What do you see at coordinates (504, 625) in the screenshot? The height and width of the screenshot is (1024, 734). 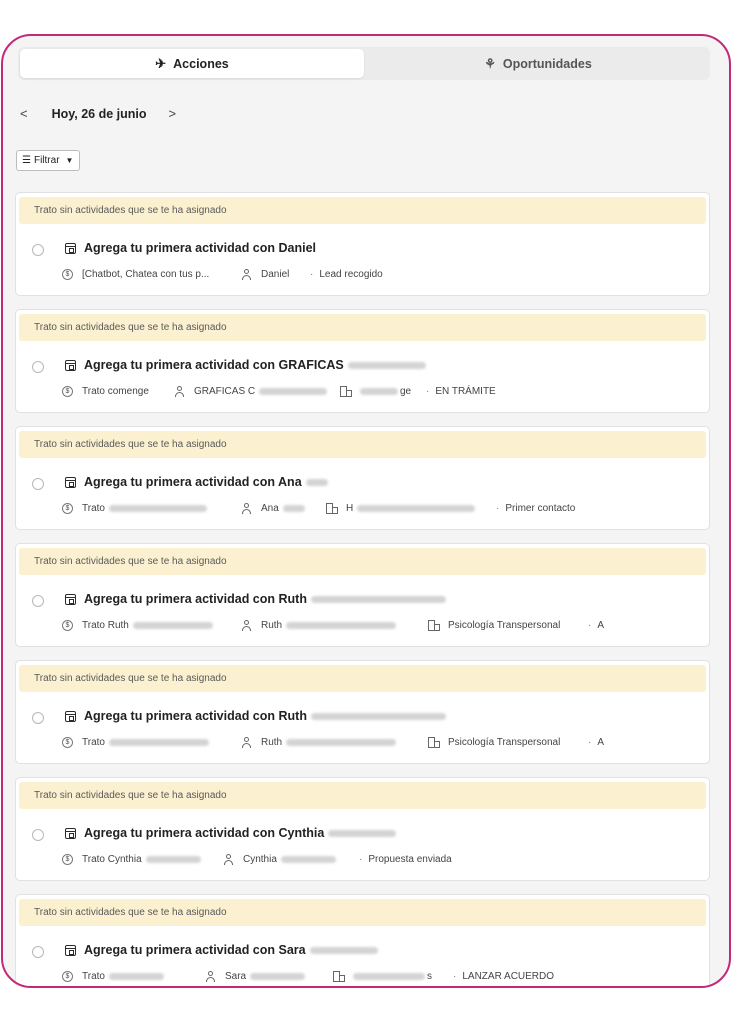 I see `org-text: Psicología Transpersonal` at bounding box center [504, 625].